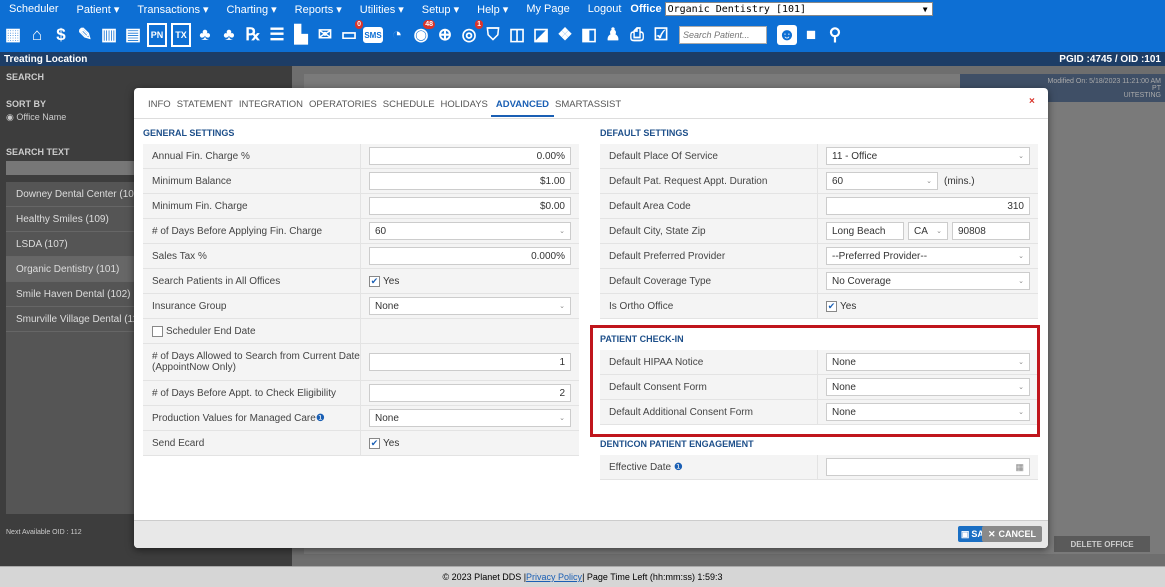 This screenshot has width=1165, height=587. What do you see at coordinates (591, 534) in the screenshot?
I see `modal-footer` at bounding box center [591, 534].